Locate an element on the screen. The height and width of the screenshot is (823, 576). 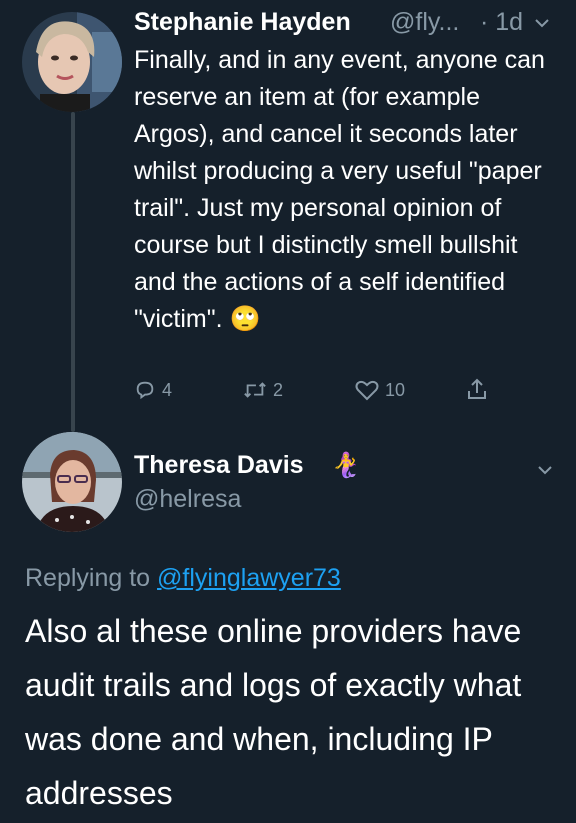
author-name: Stephanie Hayden is located at coordinates (242, 22).